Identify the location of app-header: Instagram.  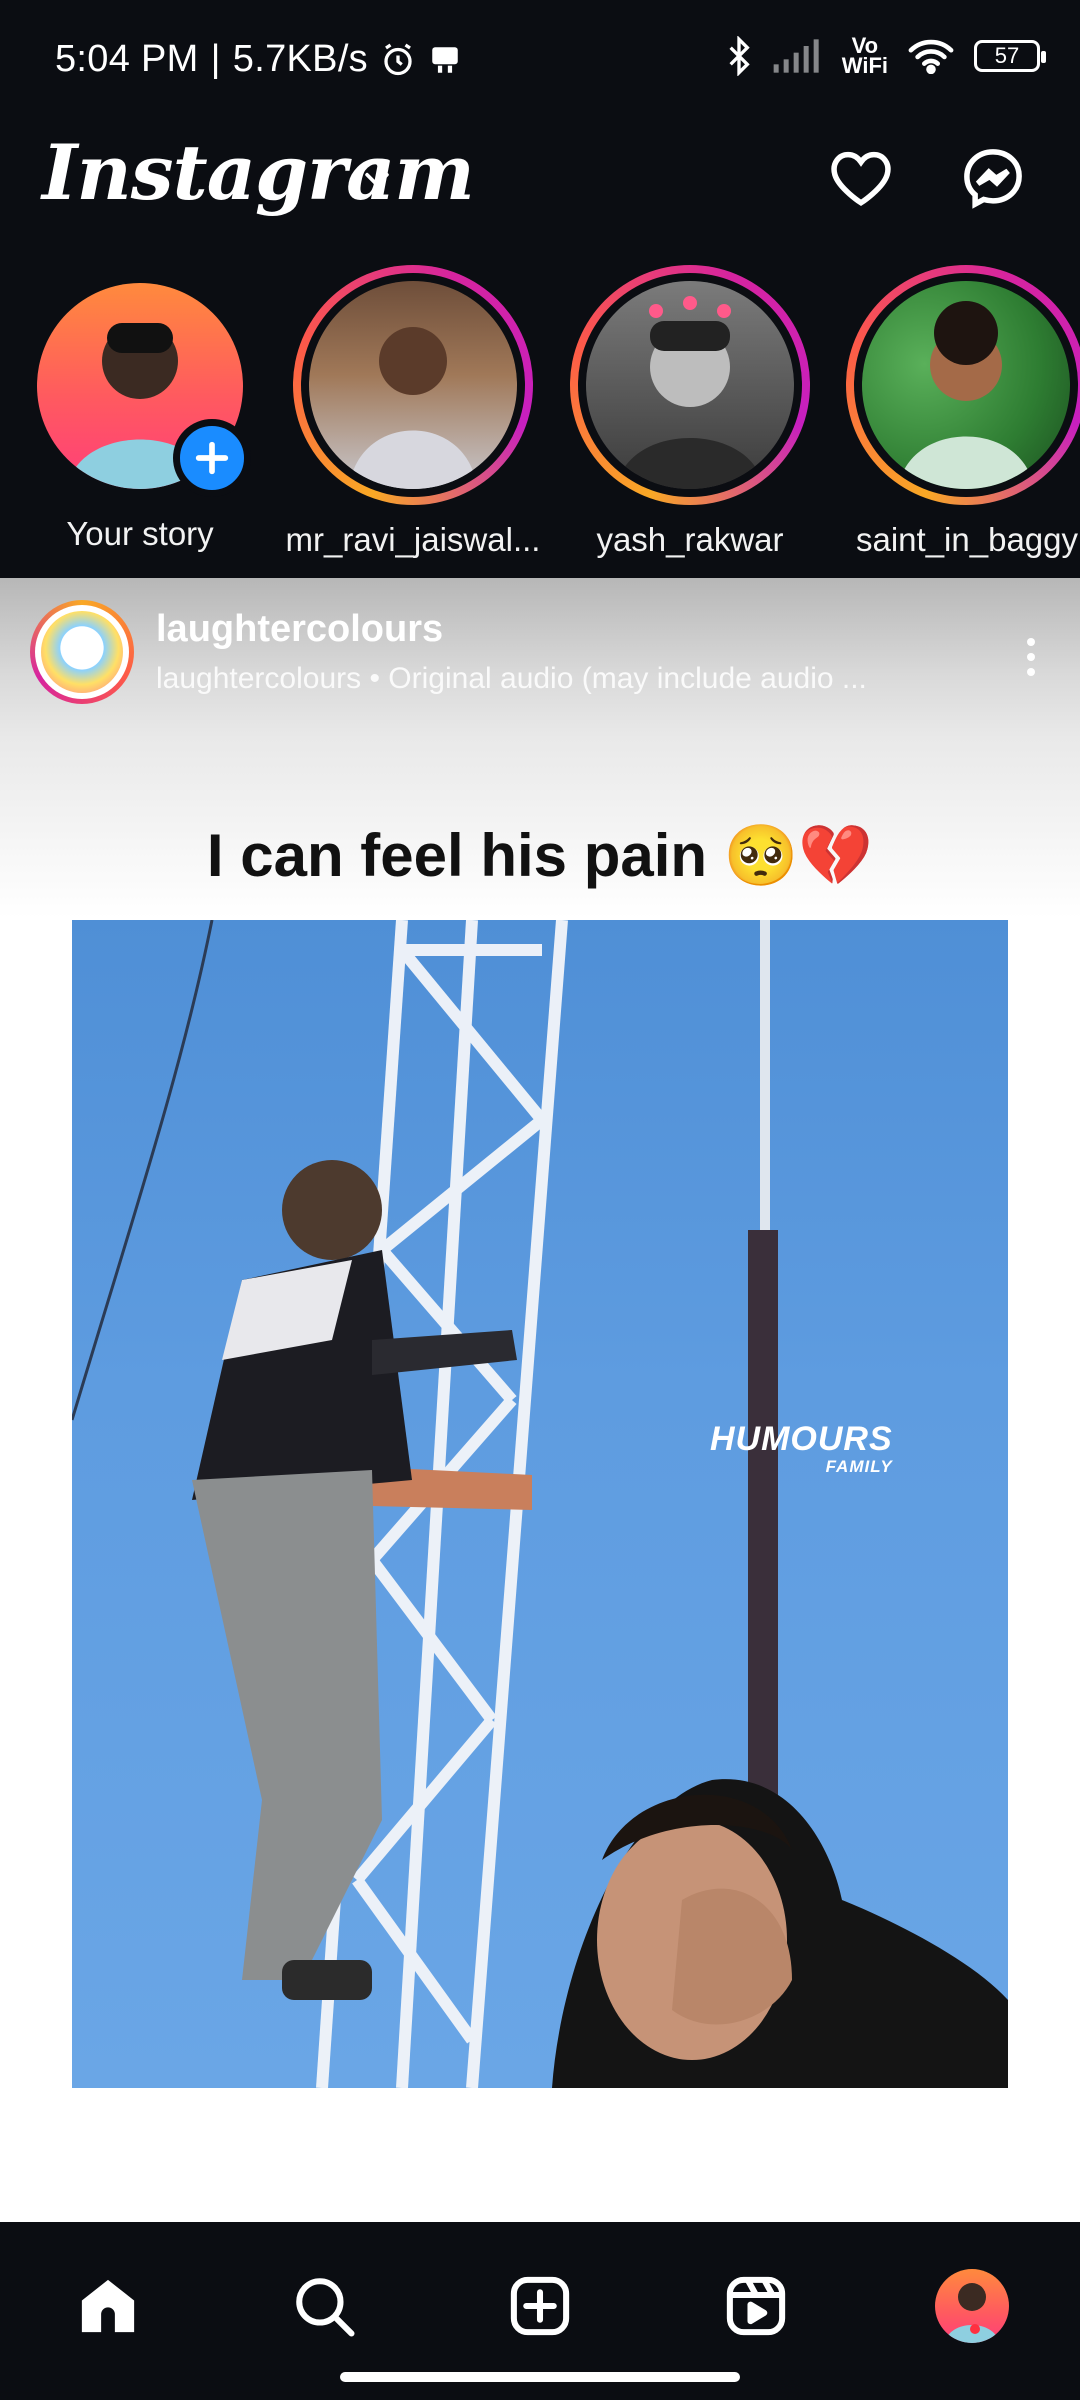
(540, 192).